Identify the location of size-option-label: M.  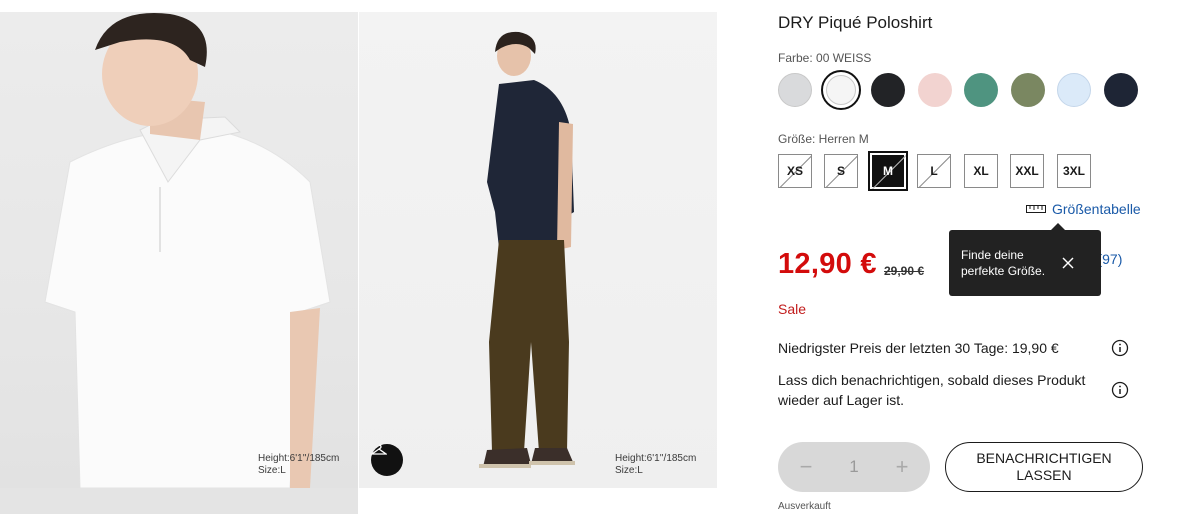
(888, 171).